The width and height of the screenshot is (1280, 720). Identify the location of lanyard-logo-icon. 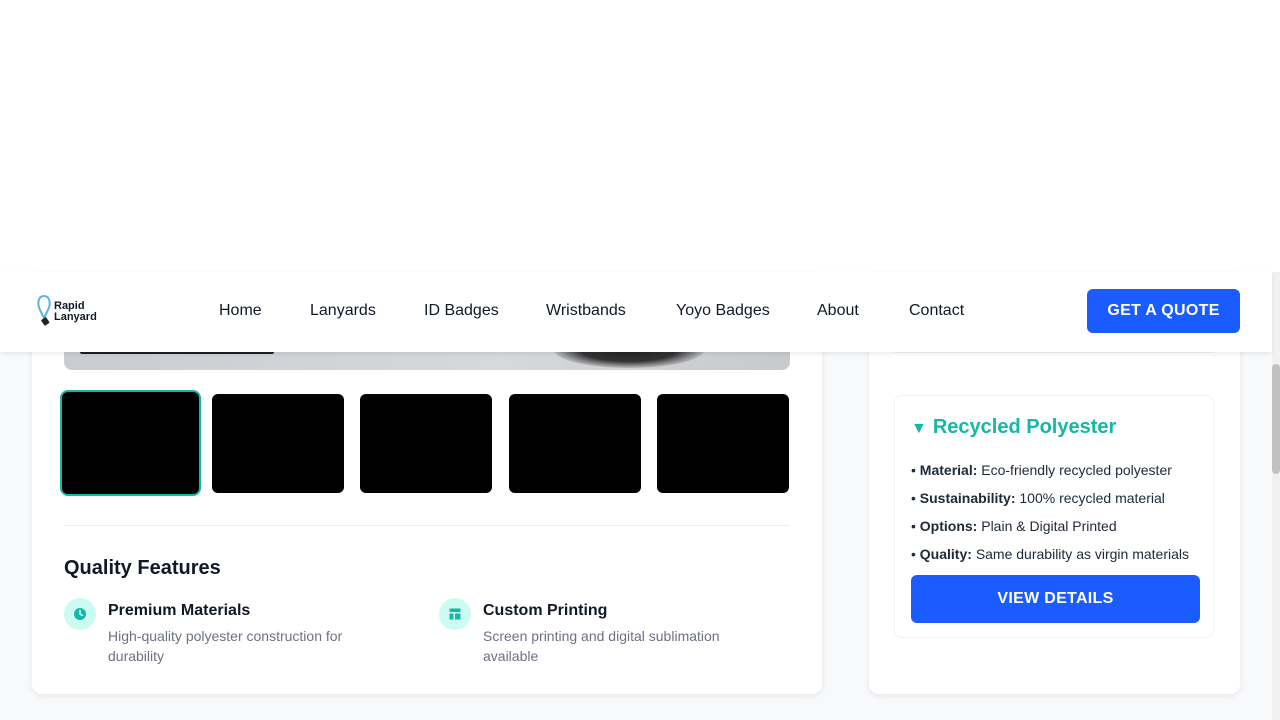
(44, 310).